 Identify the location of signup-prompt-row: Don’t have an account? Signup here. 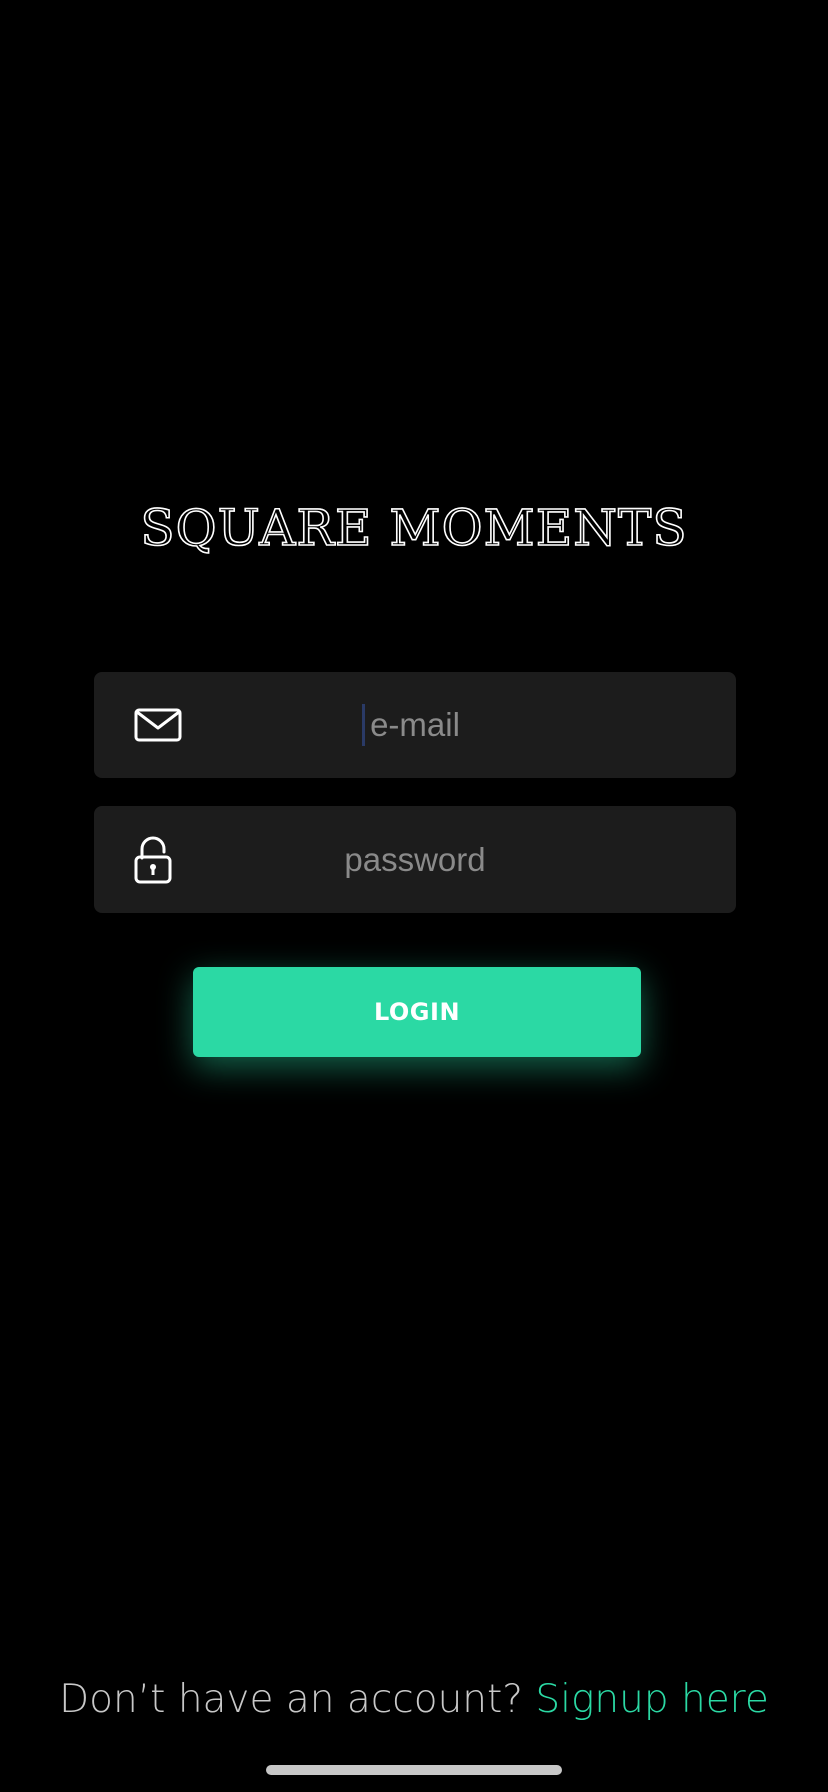
(414, 1700).